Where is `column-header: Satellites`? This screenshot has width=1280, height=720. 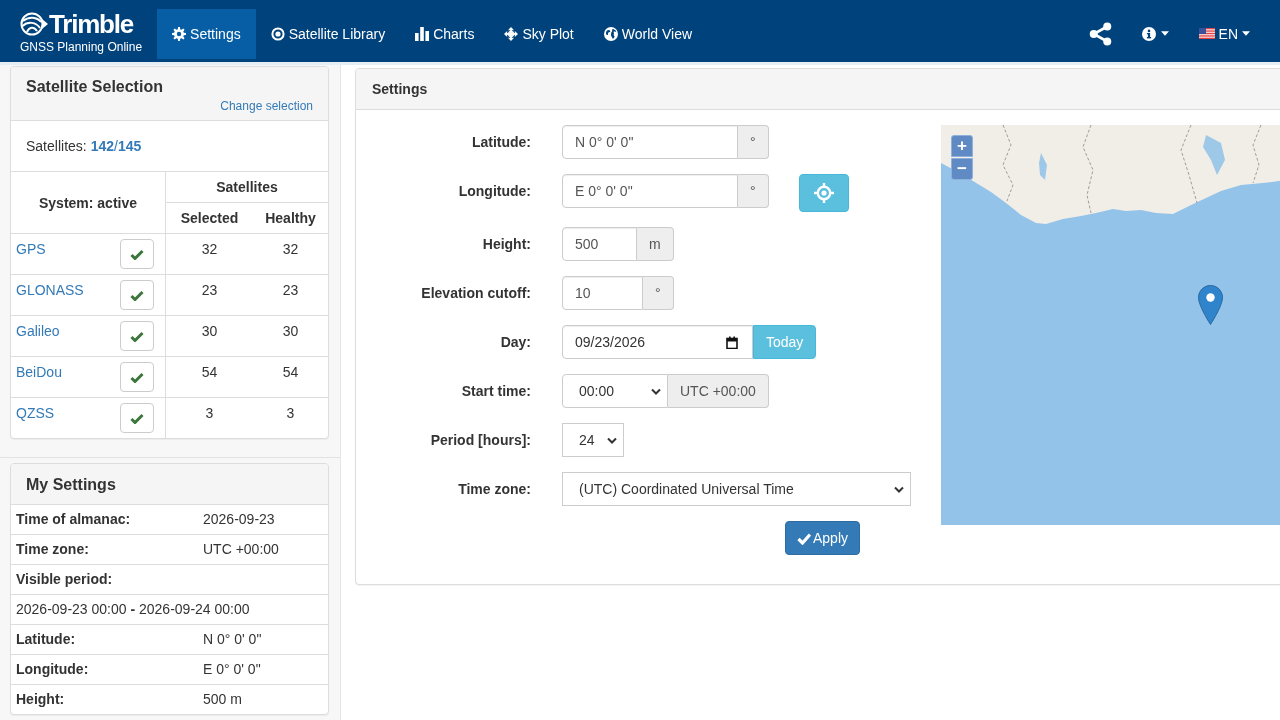 column-header: Satellites is located at coordinates (246, 187).